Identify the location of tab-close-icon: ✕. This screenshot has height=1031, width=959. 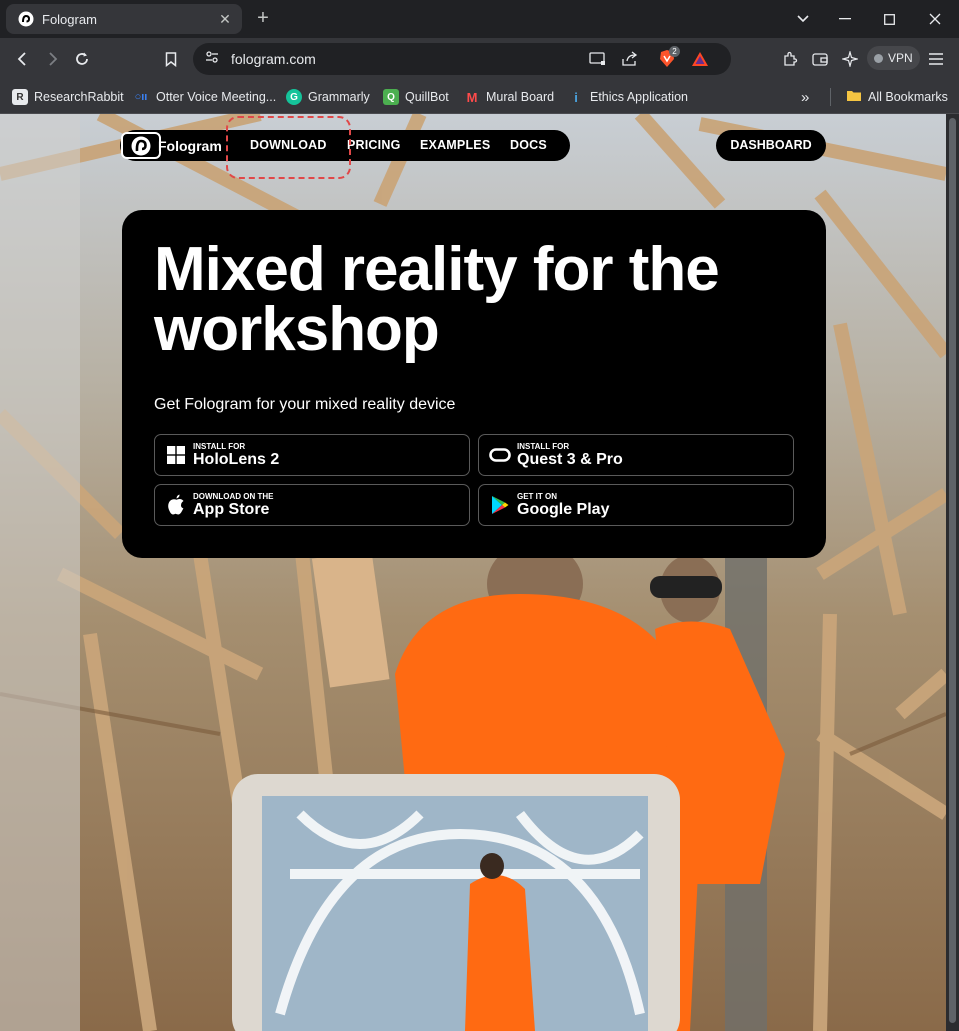
(225, 19).